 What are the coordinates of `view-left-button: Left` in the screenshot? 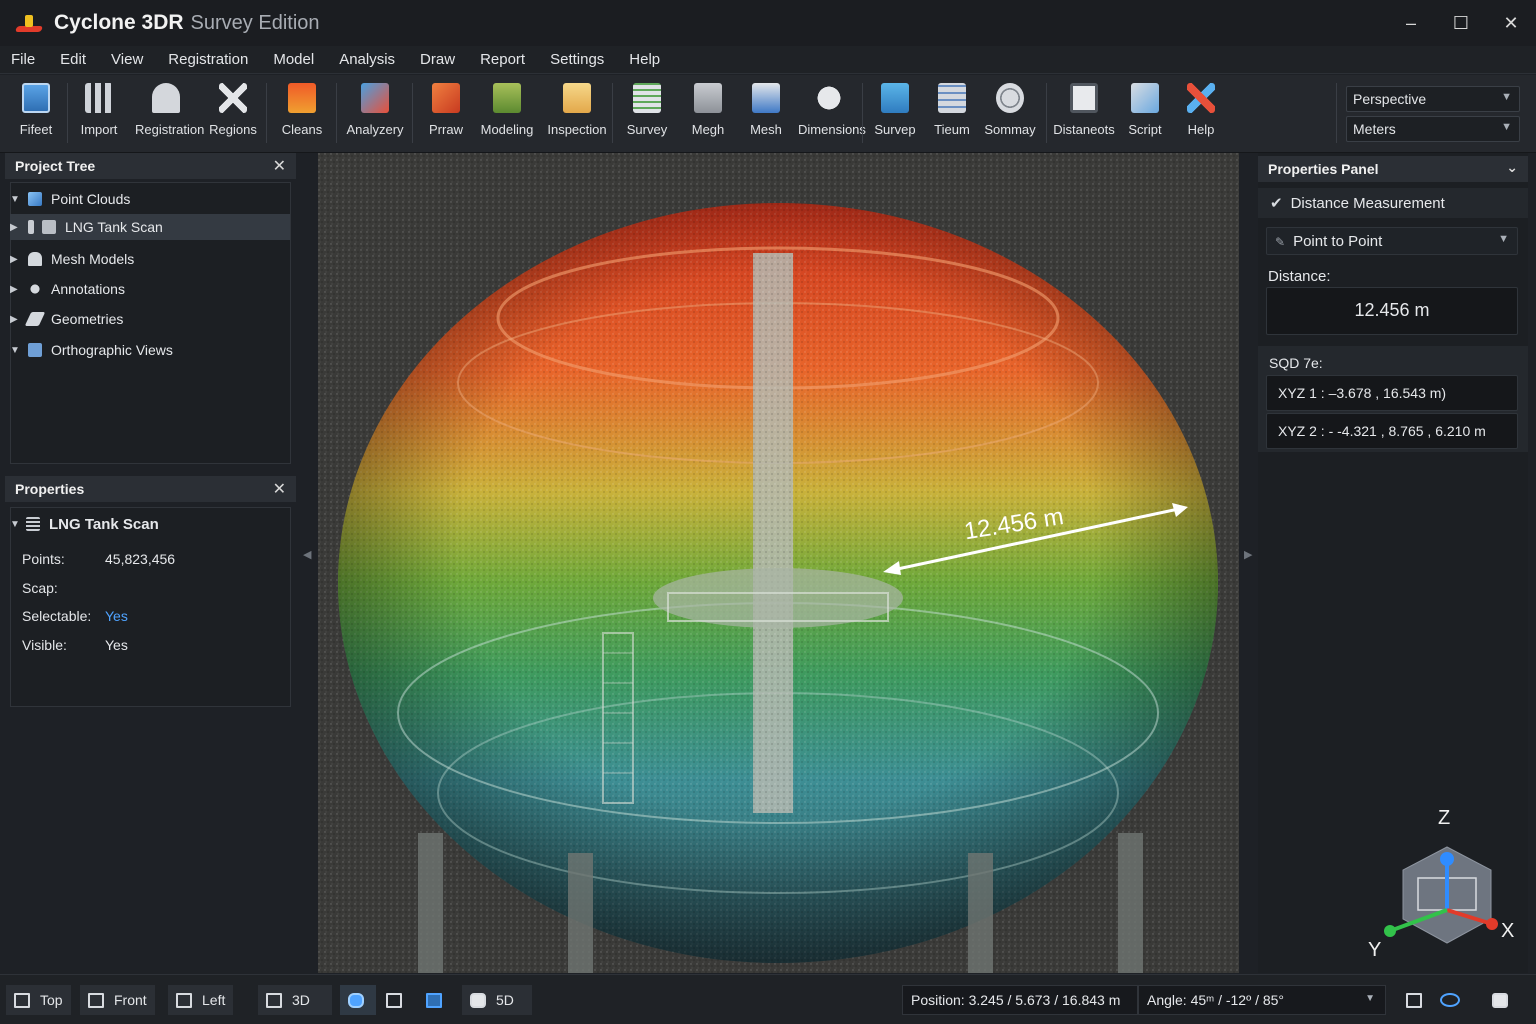 It's located at (201, 1000).